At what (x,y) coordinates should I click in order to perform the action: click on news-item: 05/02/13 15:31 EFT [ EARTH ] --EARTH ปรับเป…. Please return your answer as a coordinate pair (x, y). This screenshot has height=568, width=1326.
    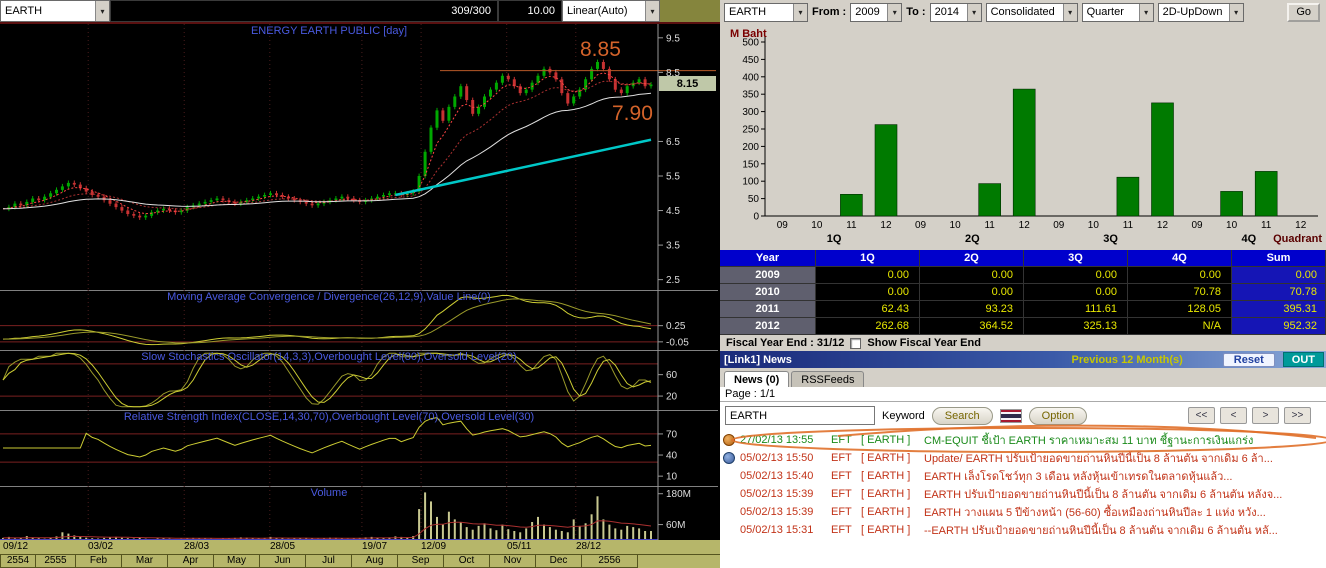
    Looking at the image, I should click on (1023, 530).